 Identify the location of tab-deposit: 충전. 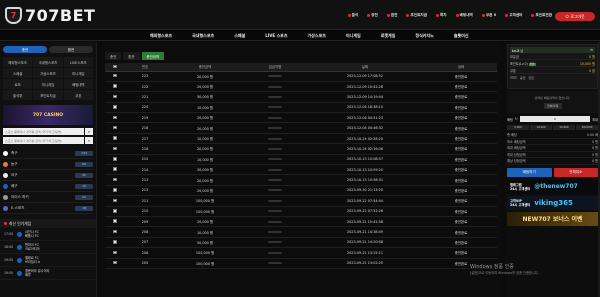
(113, 56).